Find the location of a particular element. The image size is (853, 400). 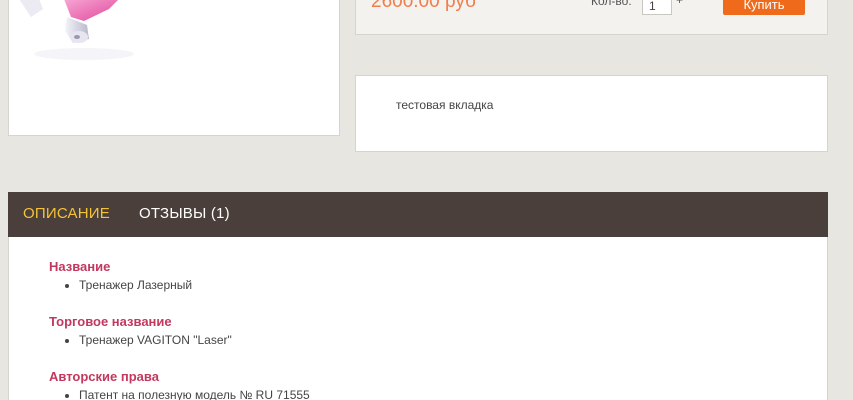

product-image is located at coordinates (79, 34).